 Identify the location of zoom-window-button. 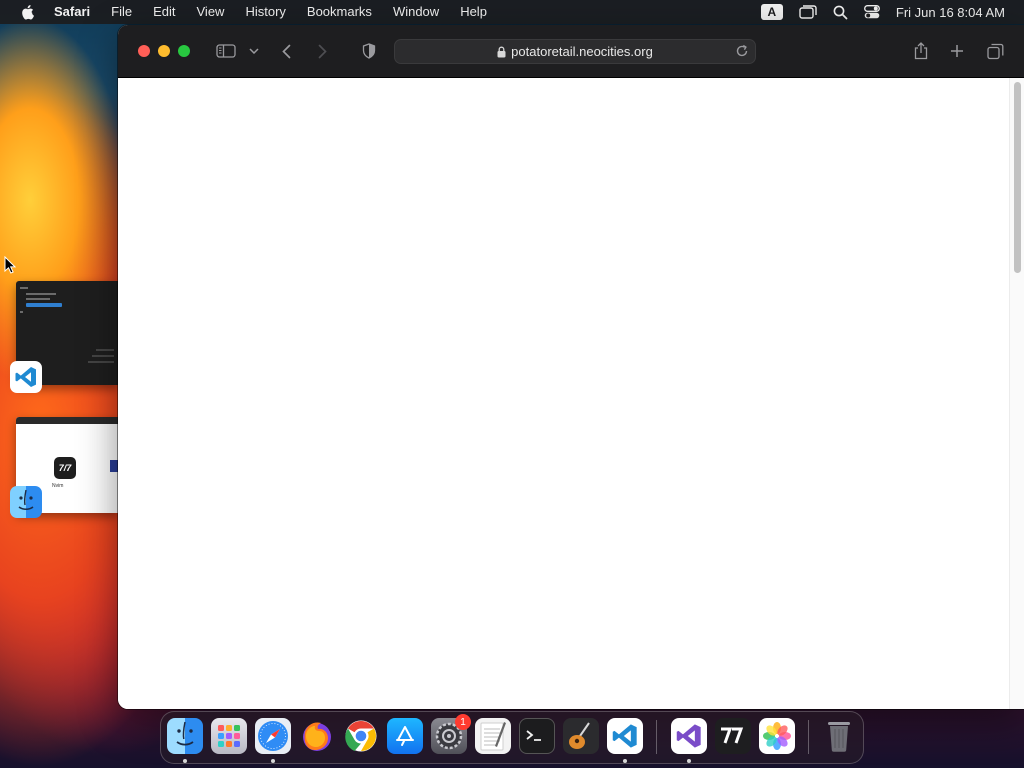
(184, 51).